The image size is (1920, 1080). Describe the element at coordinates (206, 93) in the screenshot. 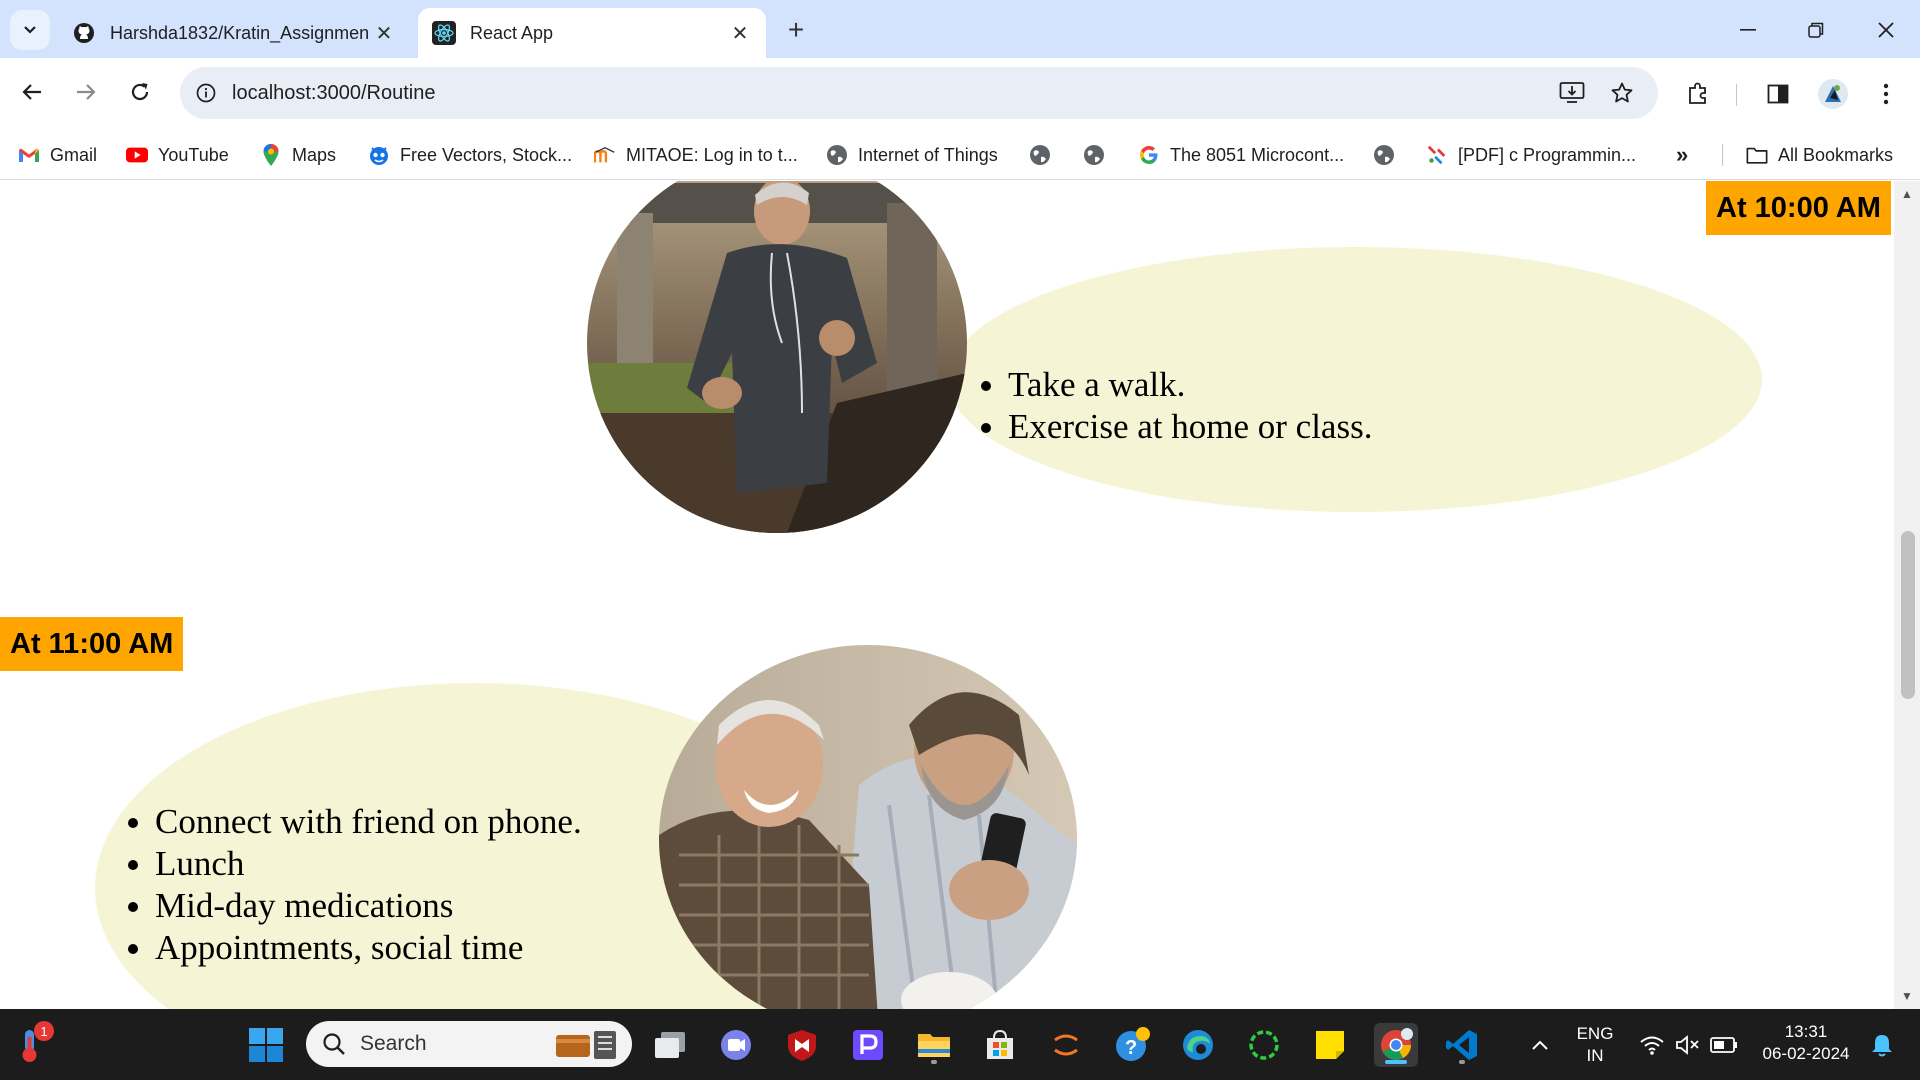

I see `site-info-icon` at that location.